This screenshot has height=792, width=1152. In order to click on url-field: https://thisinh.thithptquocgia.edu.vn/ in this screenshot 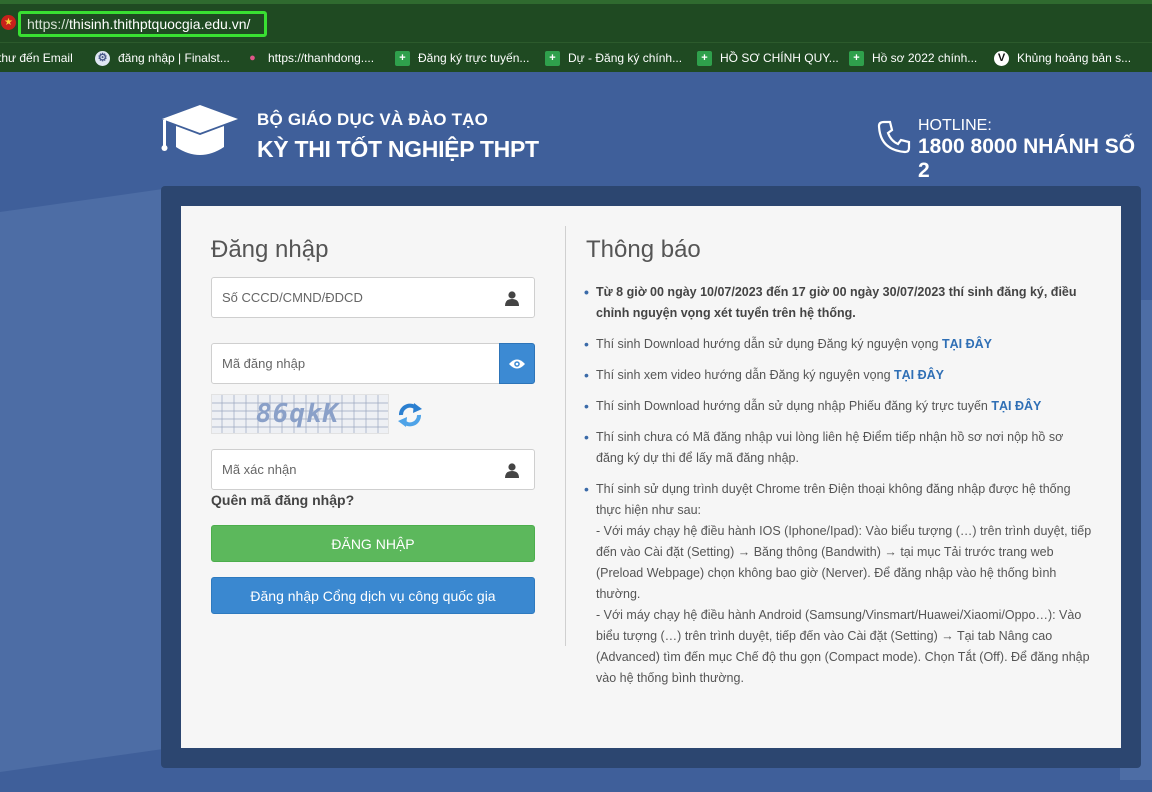, I will do `click(142, 24)`.